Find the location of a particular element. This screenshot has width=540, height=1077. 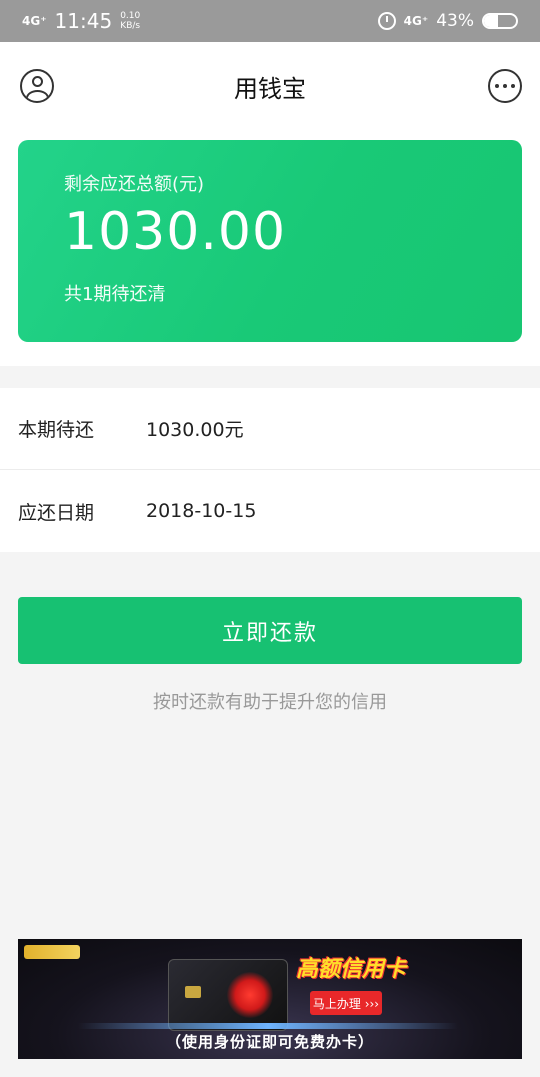

credit-card-ad-banner: 高额信用卡 马上办理 ››› （使用身份证即可免费办卡） is located at coordinates (270, 999).